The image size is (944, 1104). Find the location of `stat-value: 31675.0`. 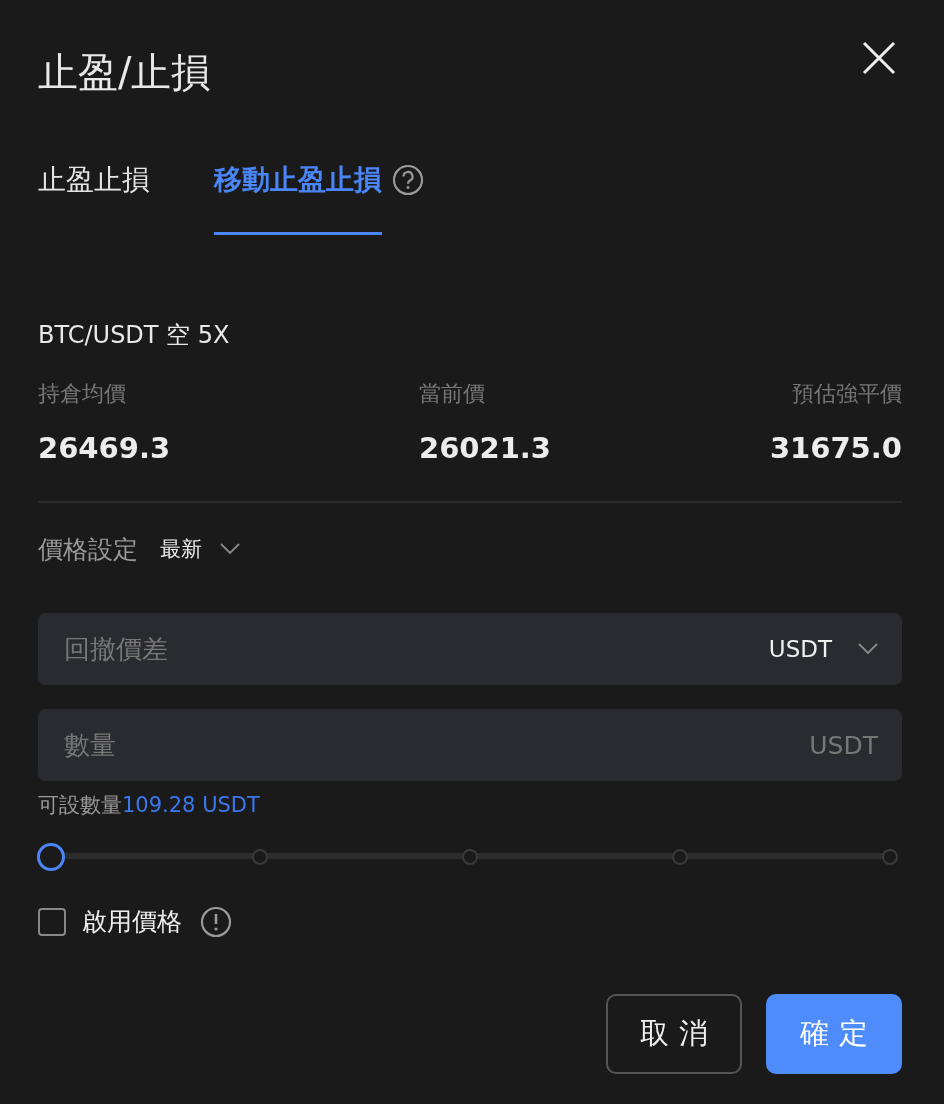

stat-value: 31675.0 is located at coordinates (835, 448).